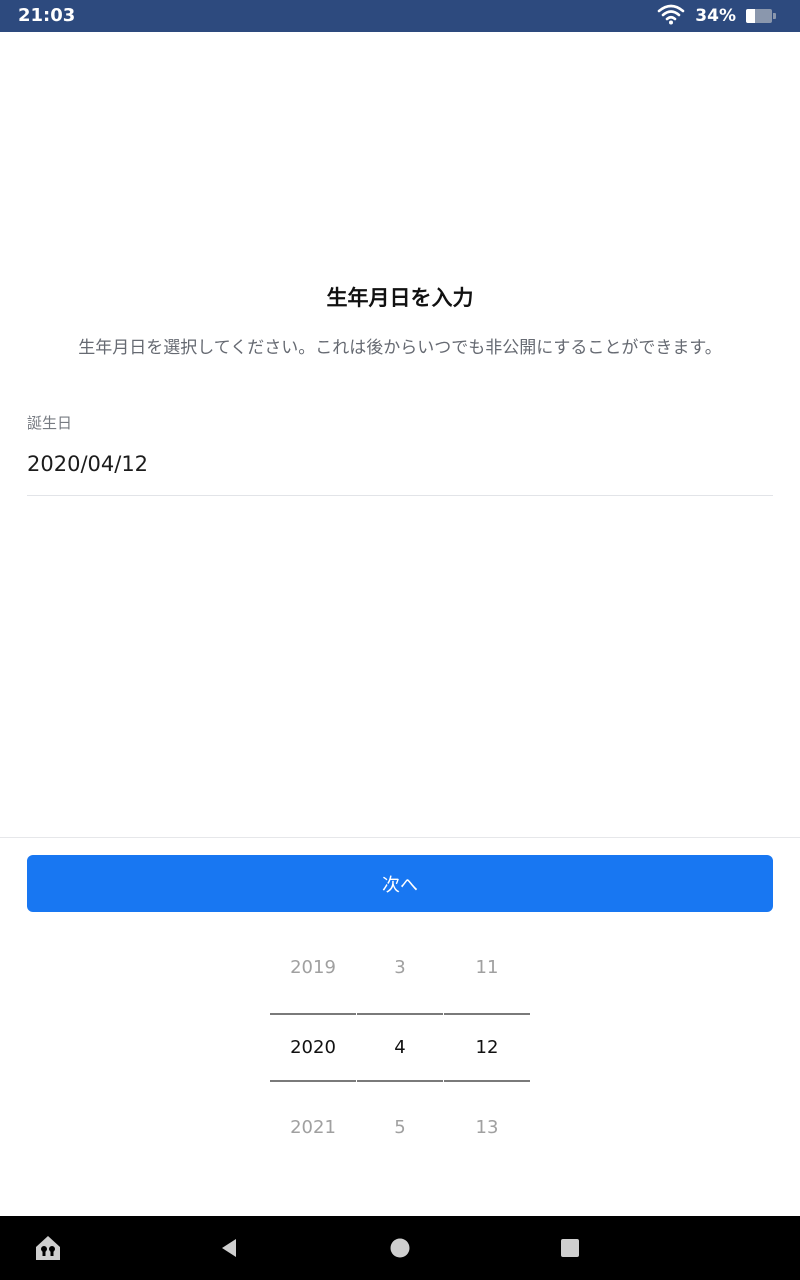 The width and height of the screenshot is (800, 1280). What do you see at coordinates (50, 423) in the screenshot?
I see `birthday-label: 誕生日` at bounding box center [50, 423].